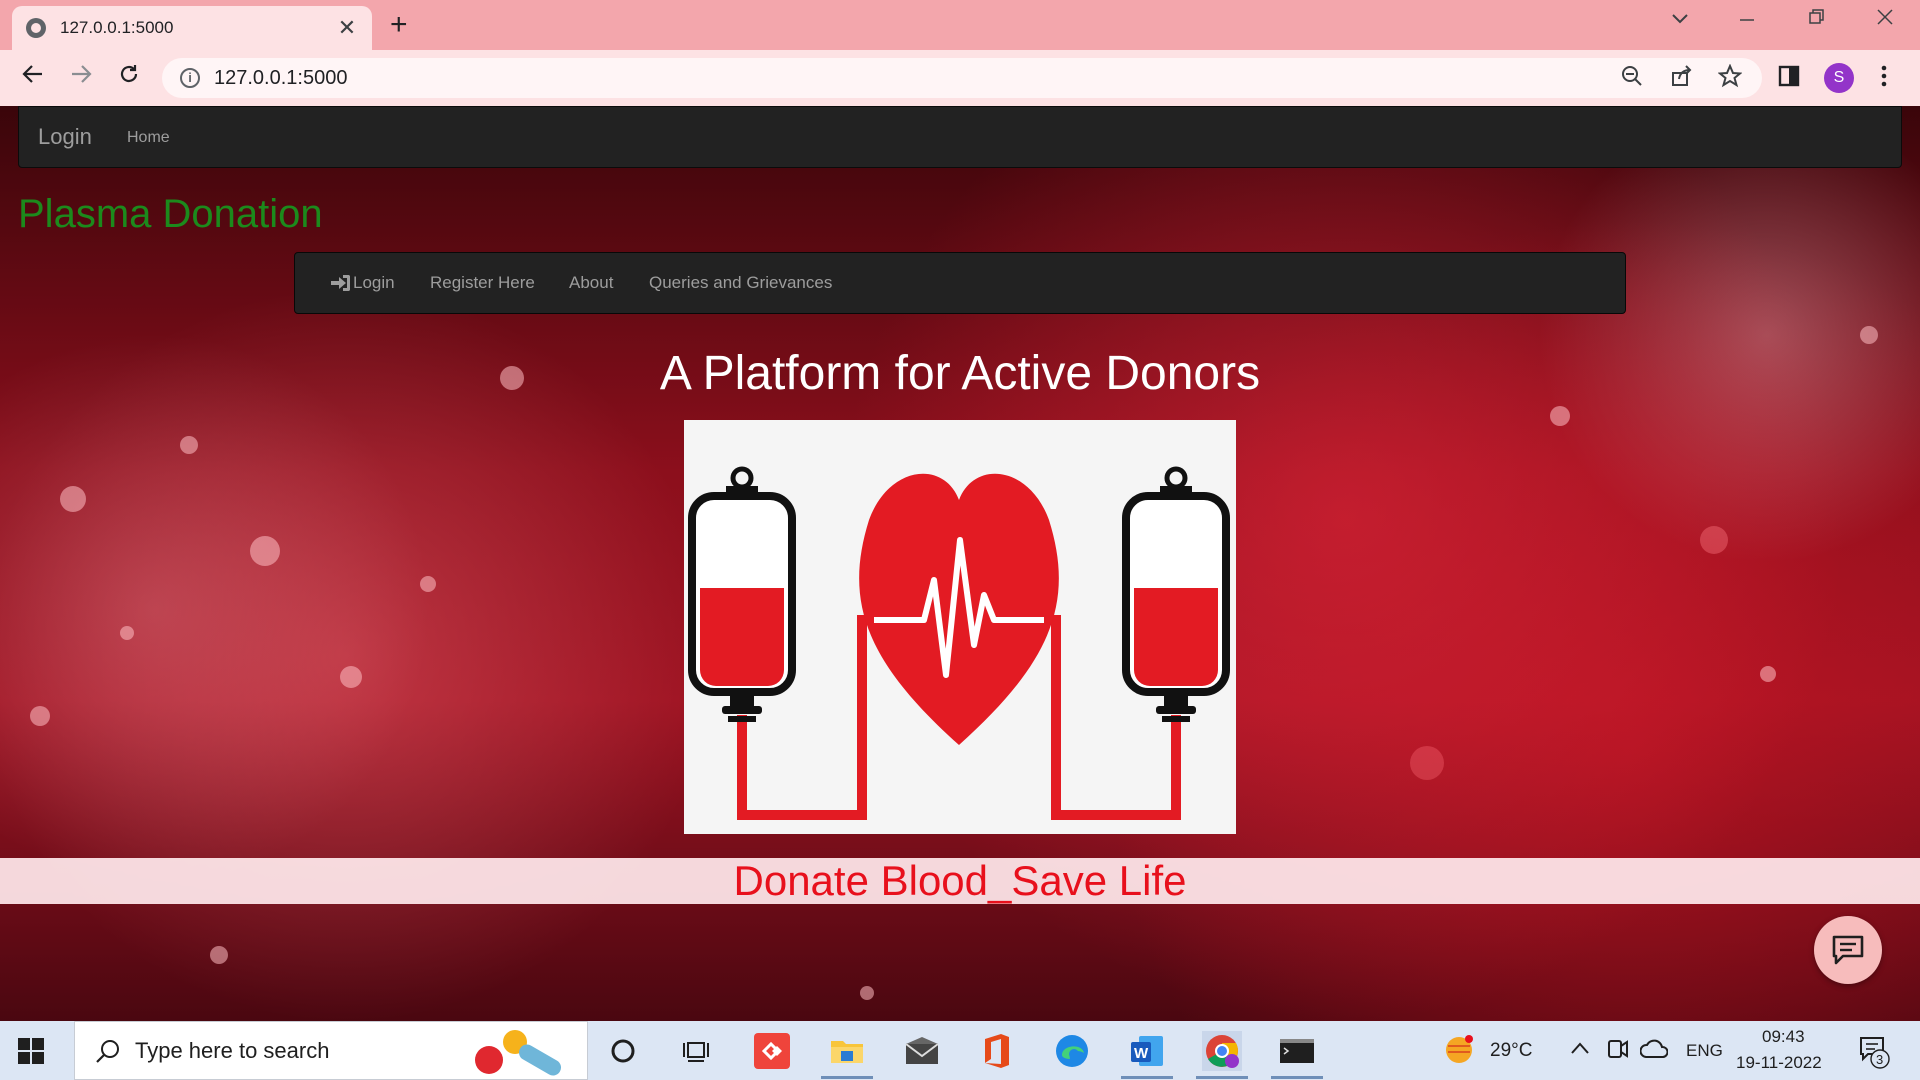  What do you see at coordinates (190, 78) in the screenshot?
I see `site-info-icon: i` at bounding box center [190, 78].